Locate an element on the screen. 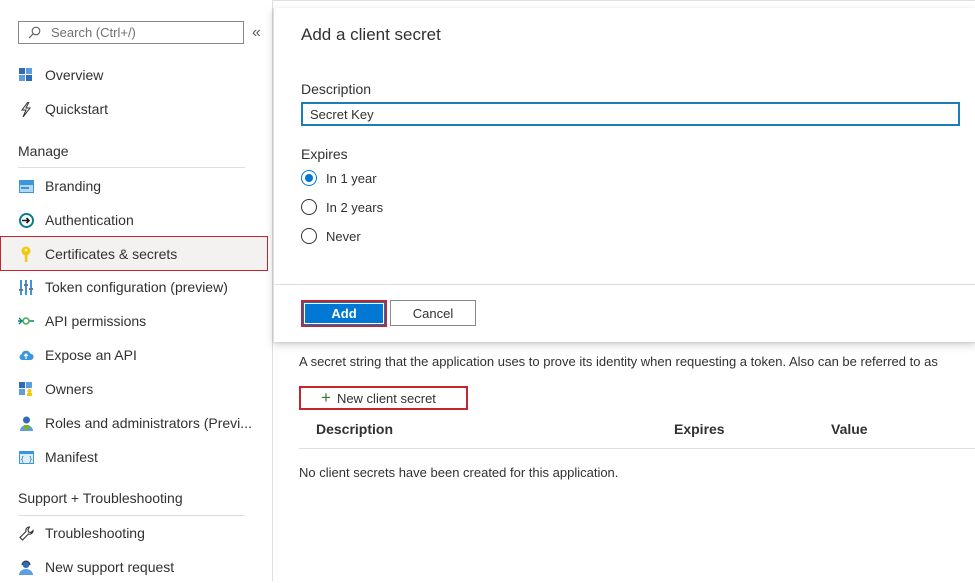 The image size is (975, 583). radio-label: Never is located at coordinates (343, 236).